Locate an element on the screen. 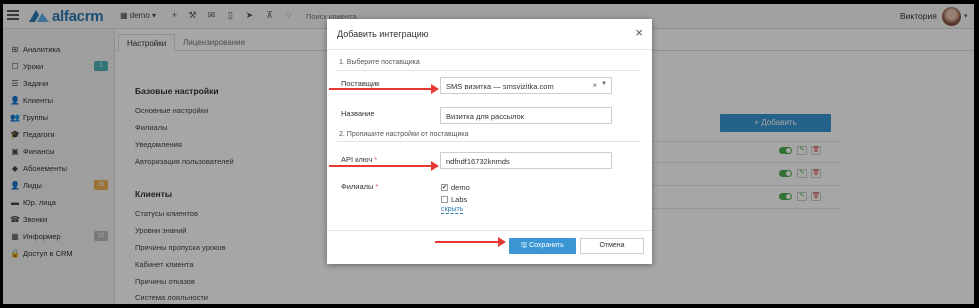 The image size is (979, 308). branch-label-labs: Labs is located at coordinates (459, 199).